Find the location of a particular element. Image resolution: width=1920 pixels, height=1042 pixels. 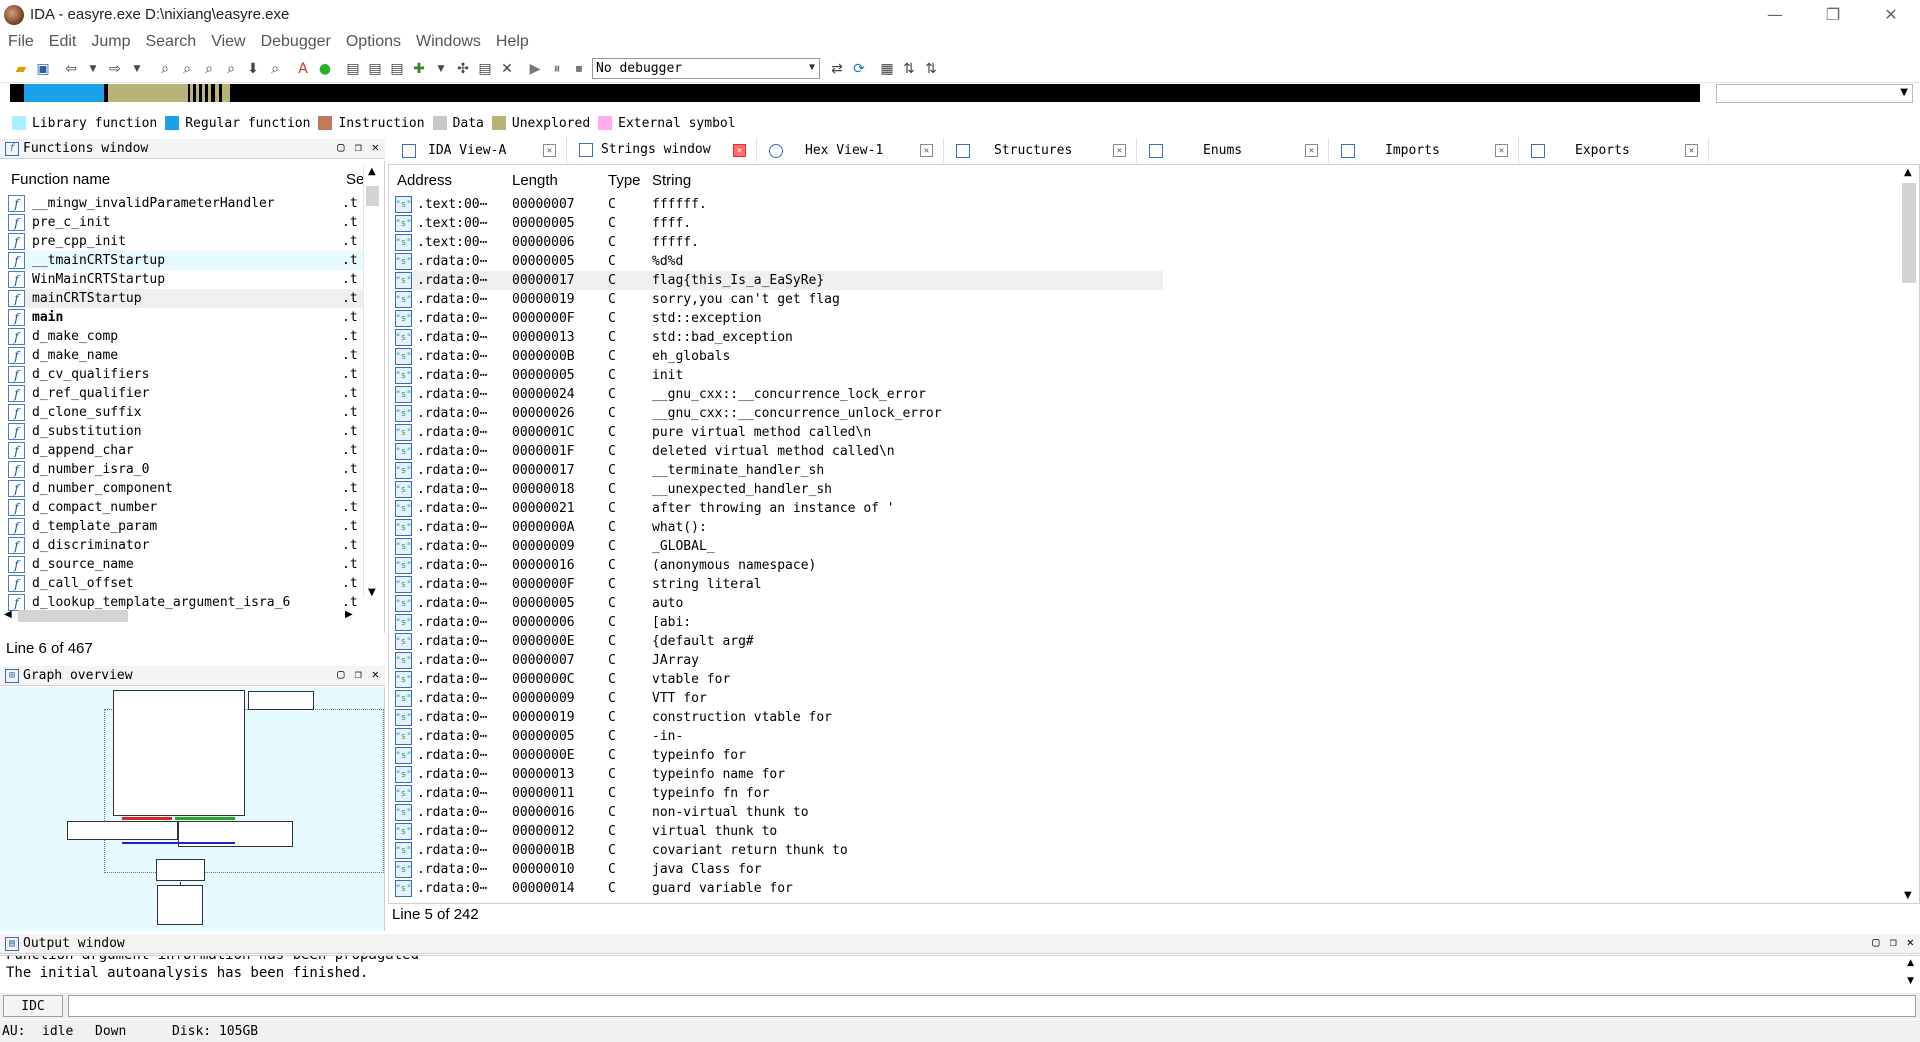

save-icon: ▣ is located at coordinates (43, 69).